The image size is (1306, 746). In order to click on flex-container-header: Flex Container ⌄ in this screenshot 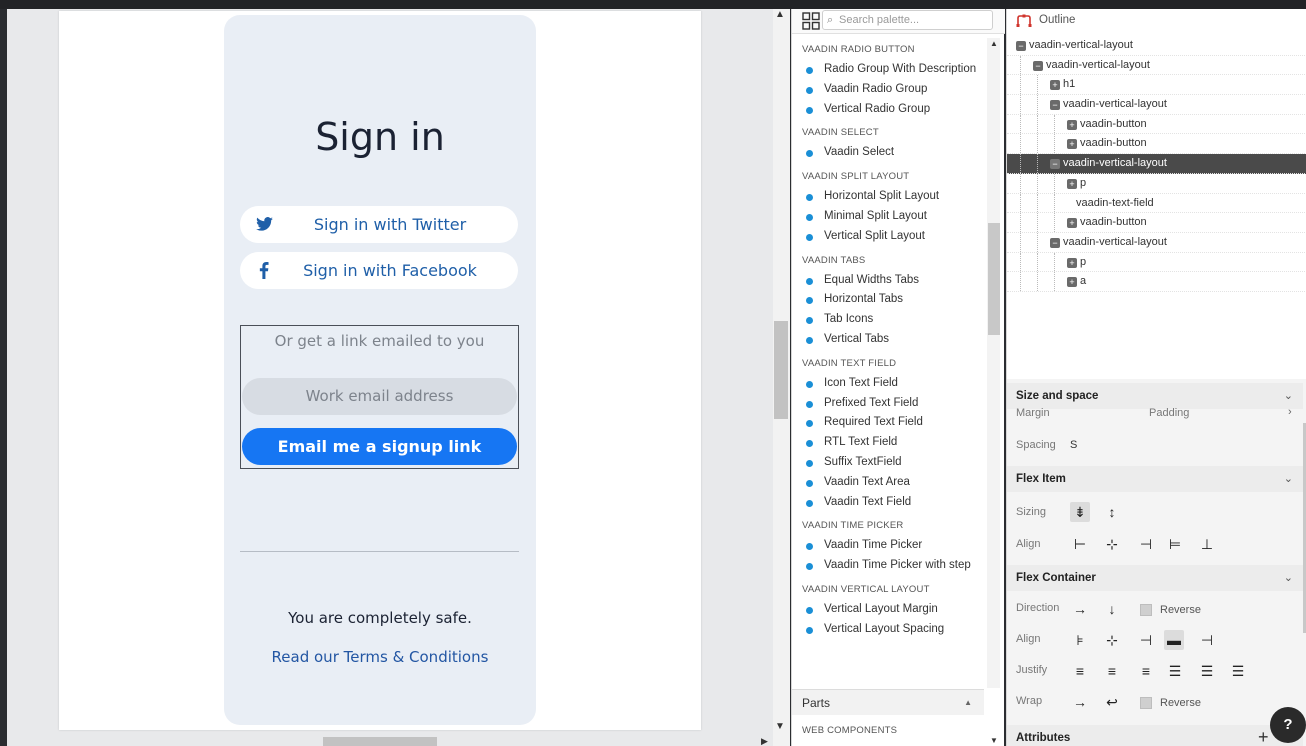, I will do `click(1155, 578)`.